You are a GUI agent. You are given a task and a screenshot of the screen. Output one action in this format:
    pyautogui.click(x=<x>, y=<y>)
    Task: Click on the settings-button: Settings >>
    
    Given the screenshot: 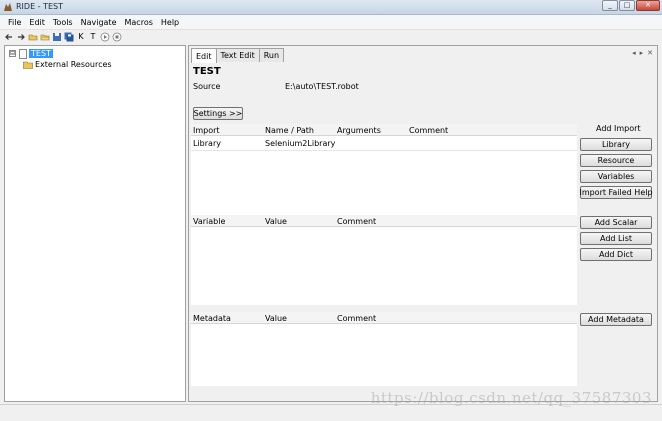 What is the action you would take?
    pyautogui.click(x=218, y=113)
    